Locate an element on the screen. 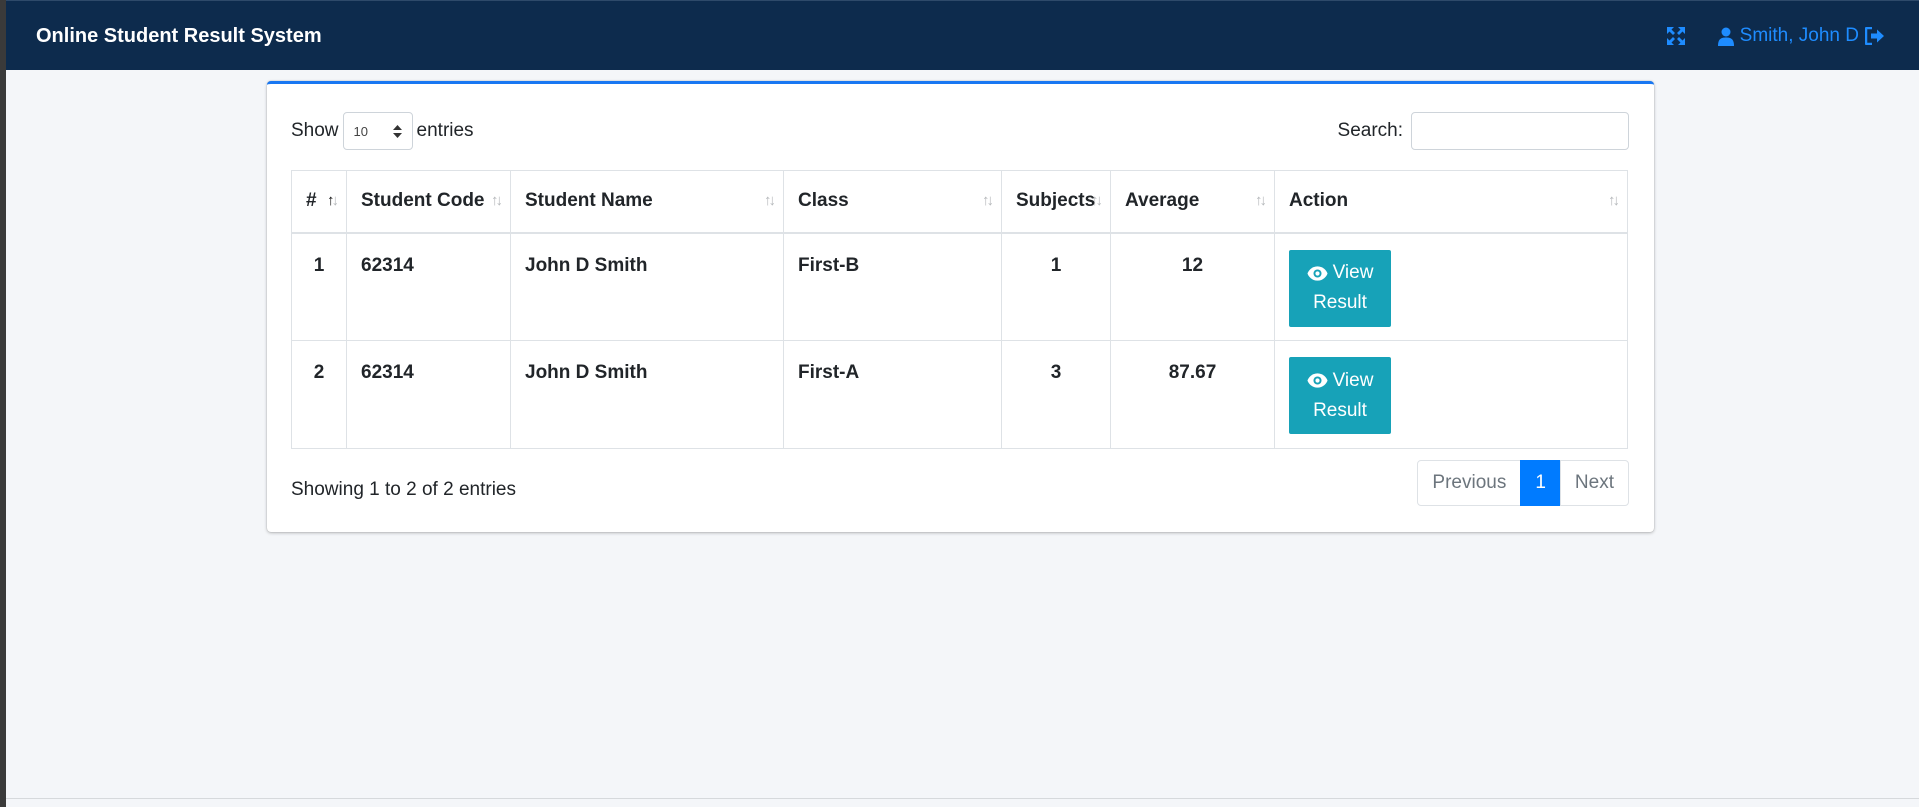  show-label: Show is located at coordinates (315, 130).